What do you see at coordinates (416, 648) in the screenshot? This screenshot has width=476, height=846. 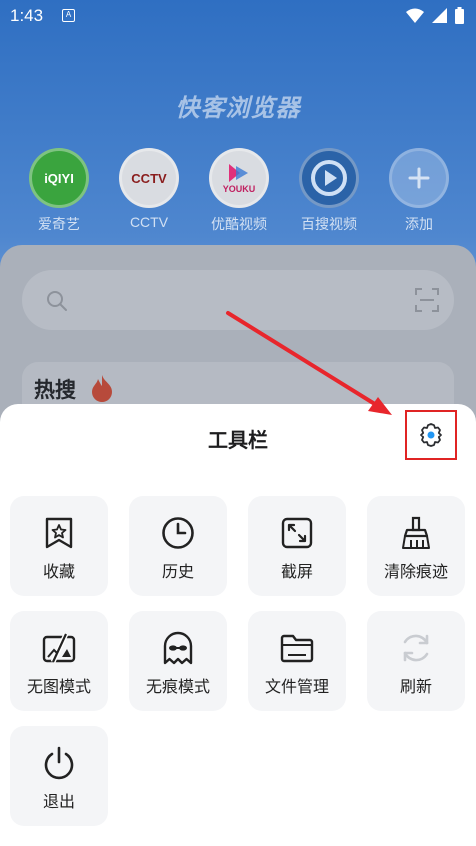 I see `refresh-icon` at bounding box center [416, 648].